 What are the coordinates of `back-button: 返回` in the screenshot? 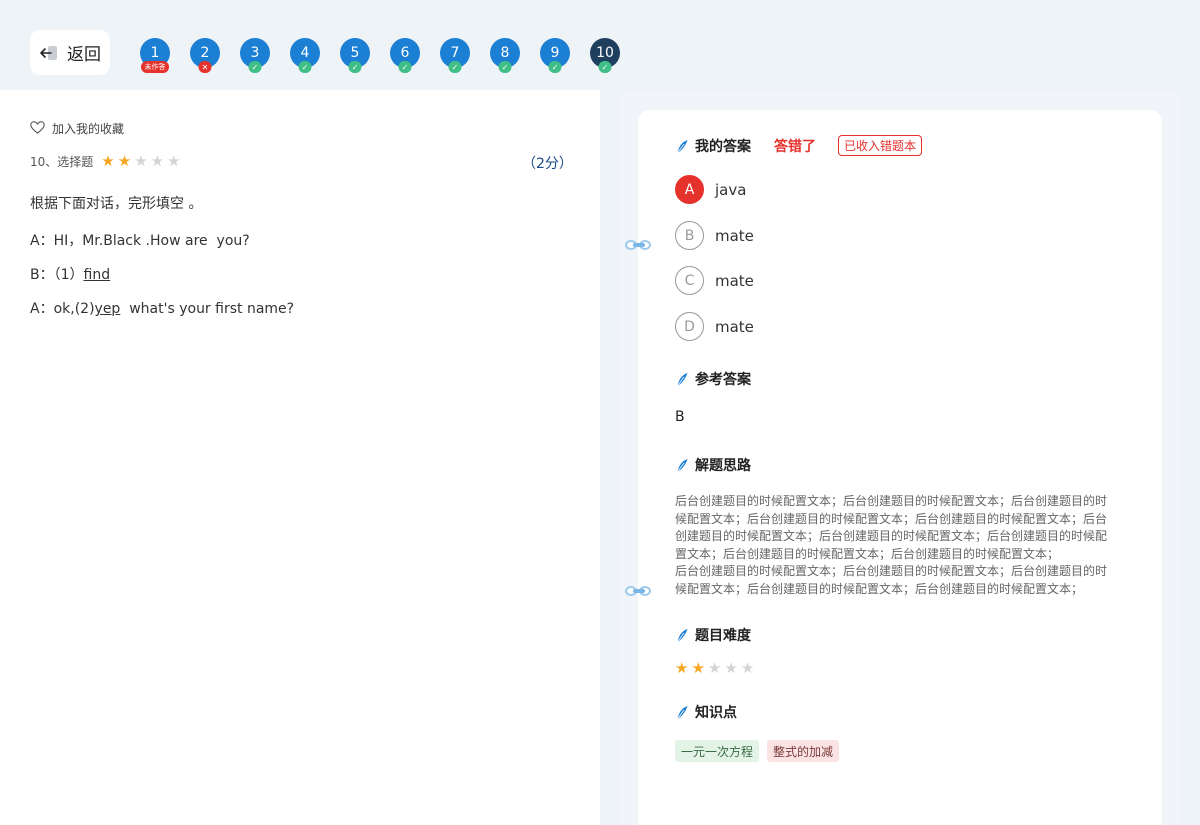 It's located at (70, 52).